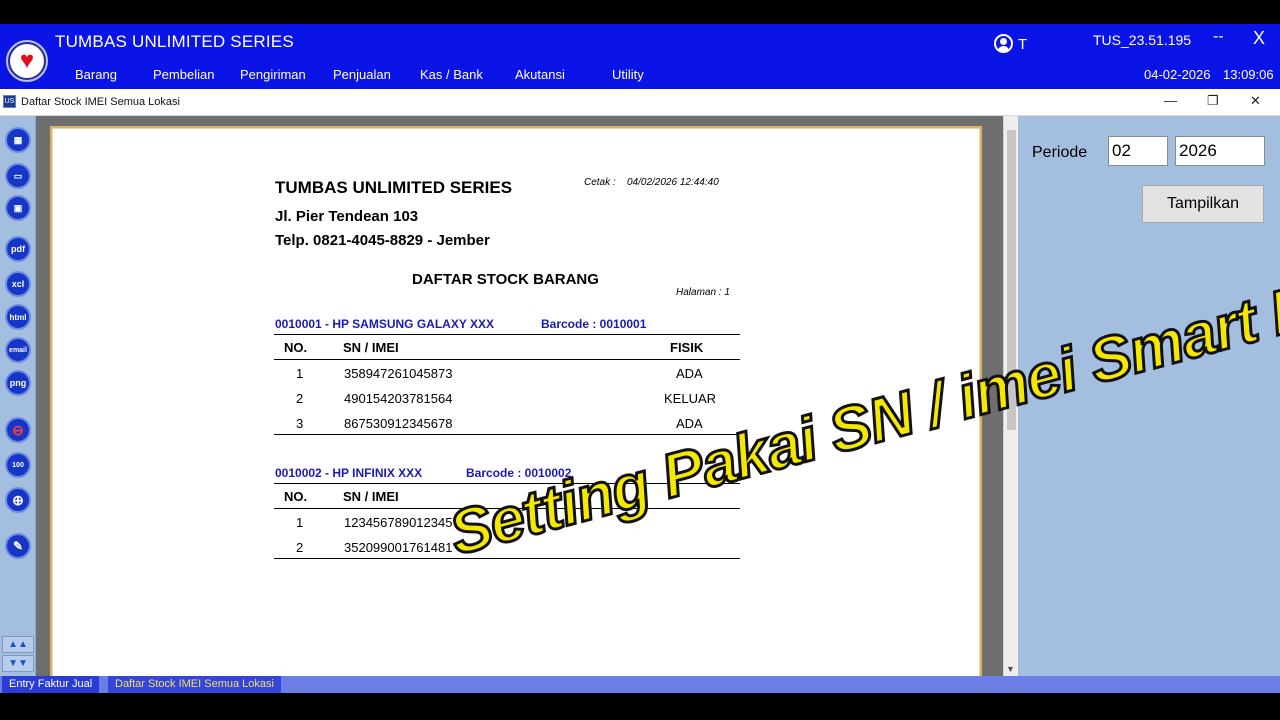 The image size is (1280, 720). I want to click on export-png-button: png, so click(18, 383).